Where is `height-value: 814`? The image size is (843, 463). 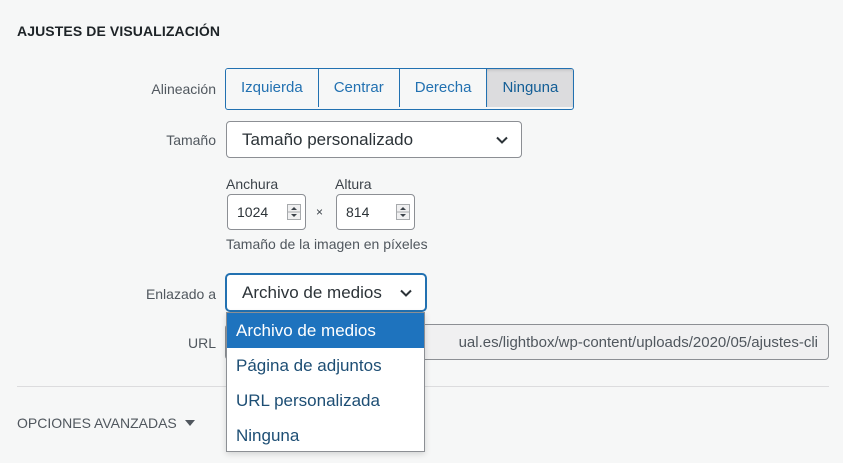
height-value: 814 is located at coordinates (358, 212).